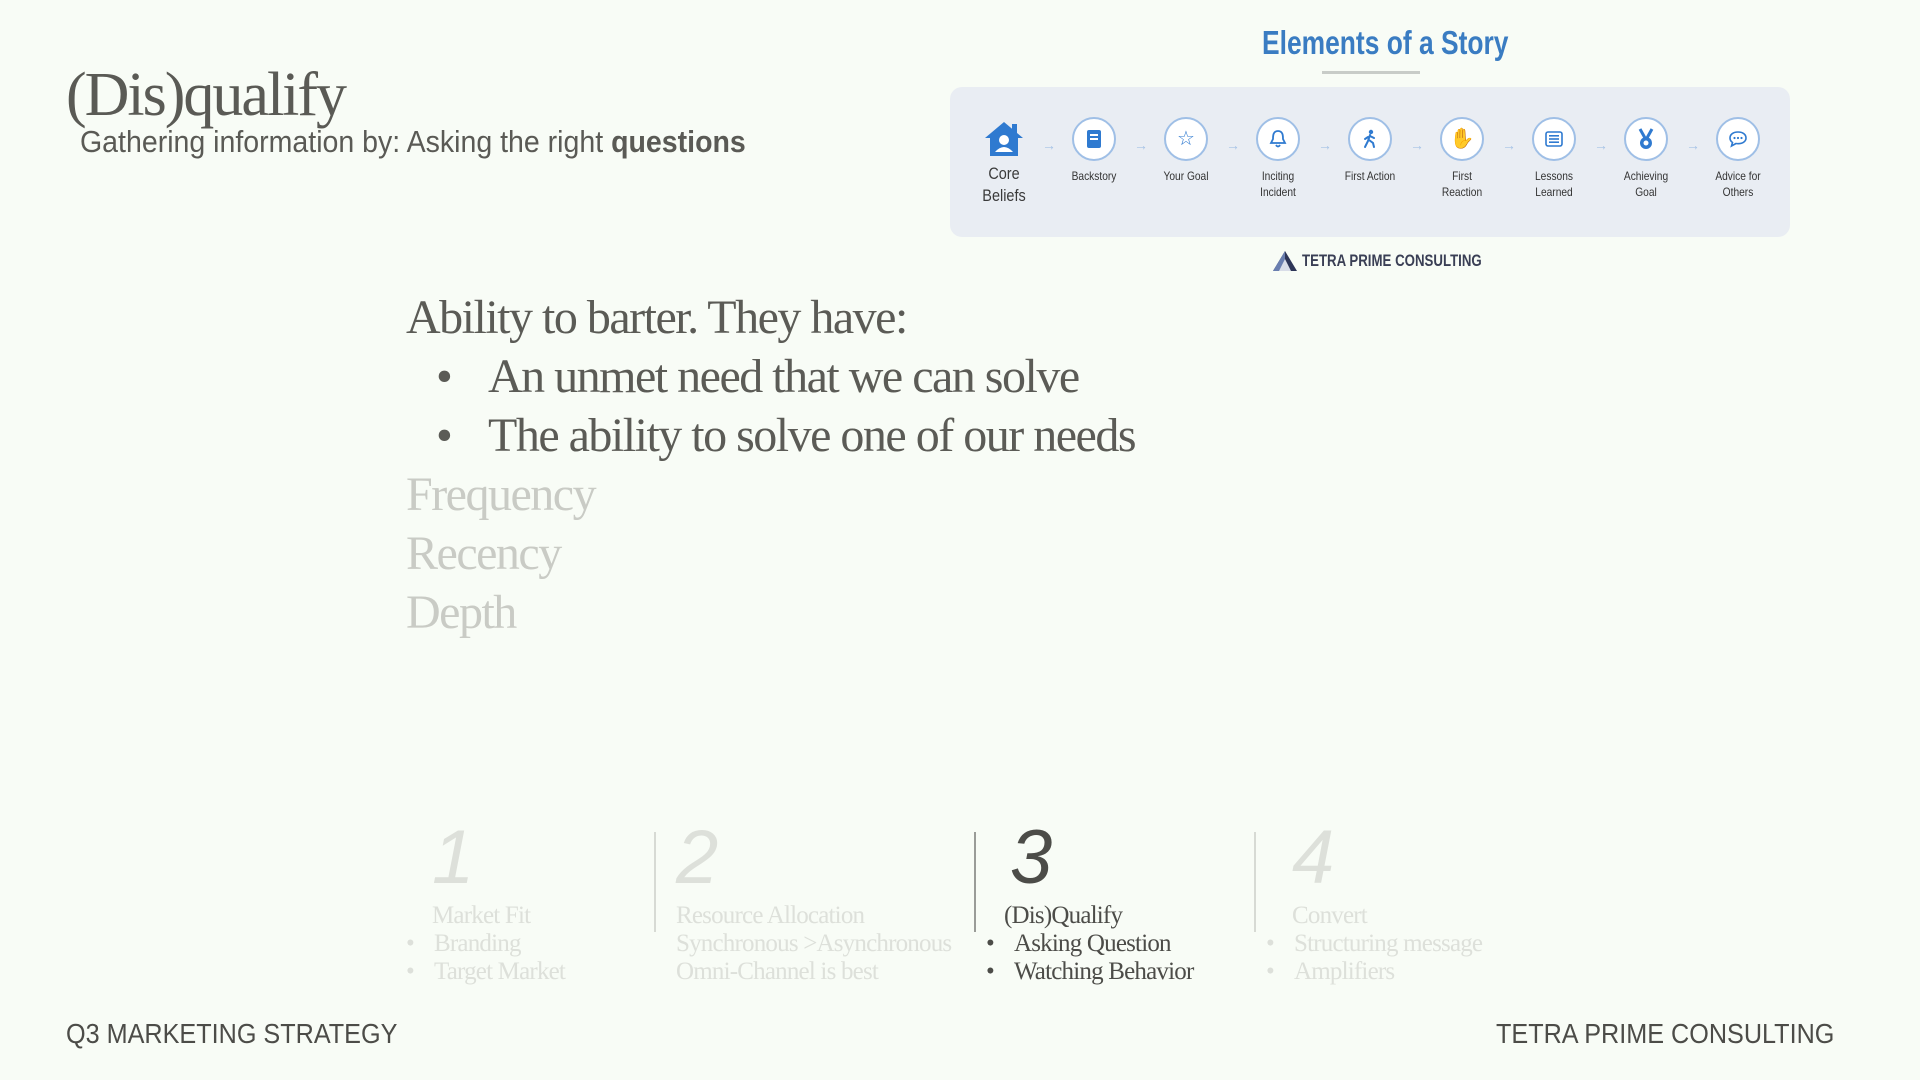  I want to click on main-heading: Ability to barter. They have:, so click(657, 317).